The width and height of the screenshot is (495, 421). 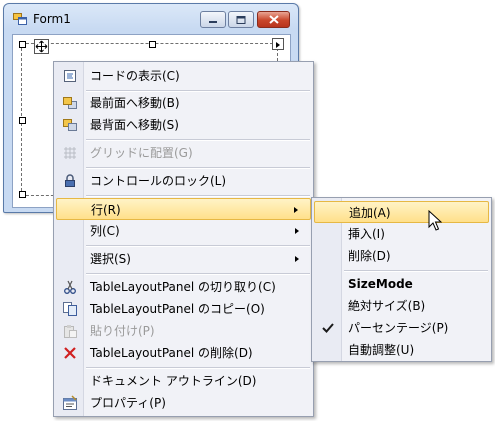 I want to click on close-icon, so click(x=273, y=19).